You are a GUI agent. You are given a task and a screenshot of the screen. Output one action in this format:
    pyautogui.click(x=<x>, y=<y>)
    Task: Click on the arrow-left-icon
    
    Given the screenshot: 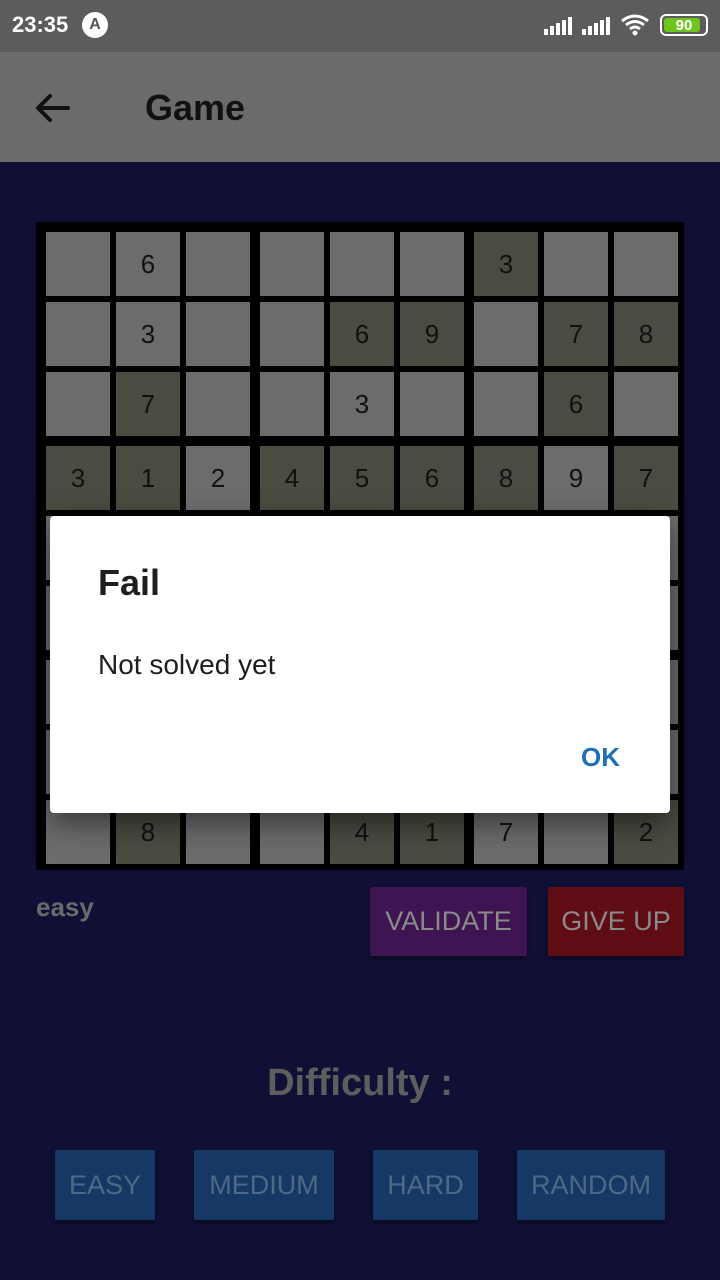 What is the action you would take?
    pyautogui.click(x=52, y=108)
    